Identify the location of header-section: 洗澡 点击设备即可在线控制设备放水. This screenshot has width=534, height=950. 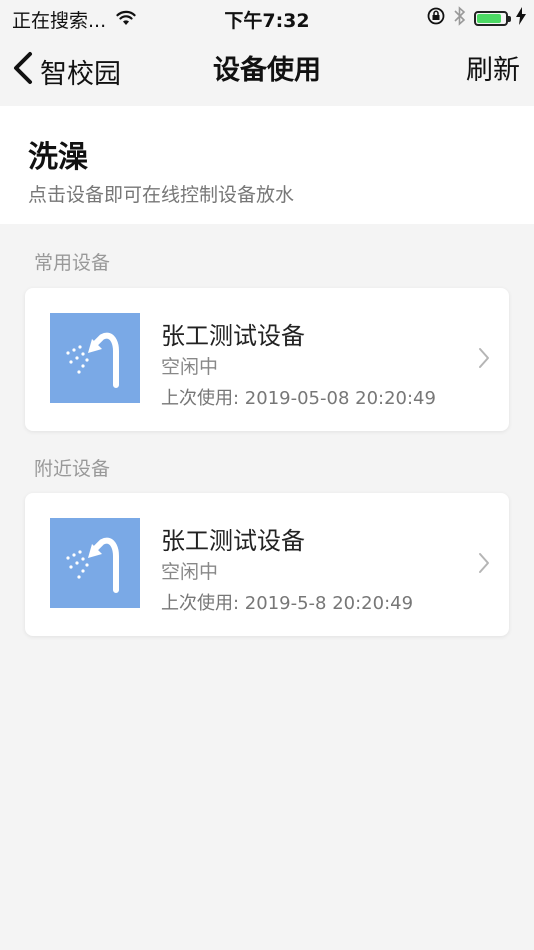
(267, 165).